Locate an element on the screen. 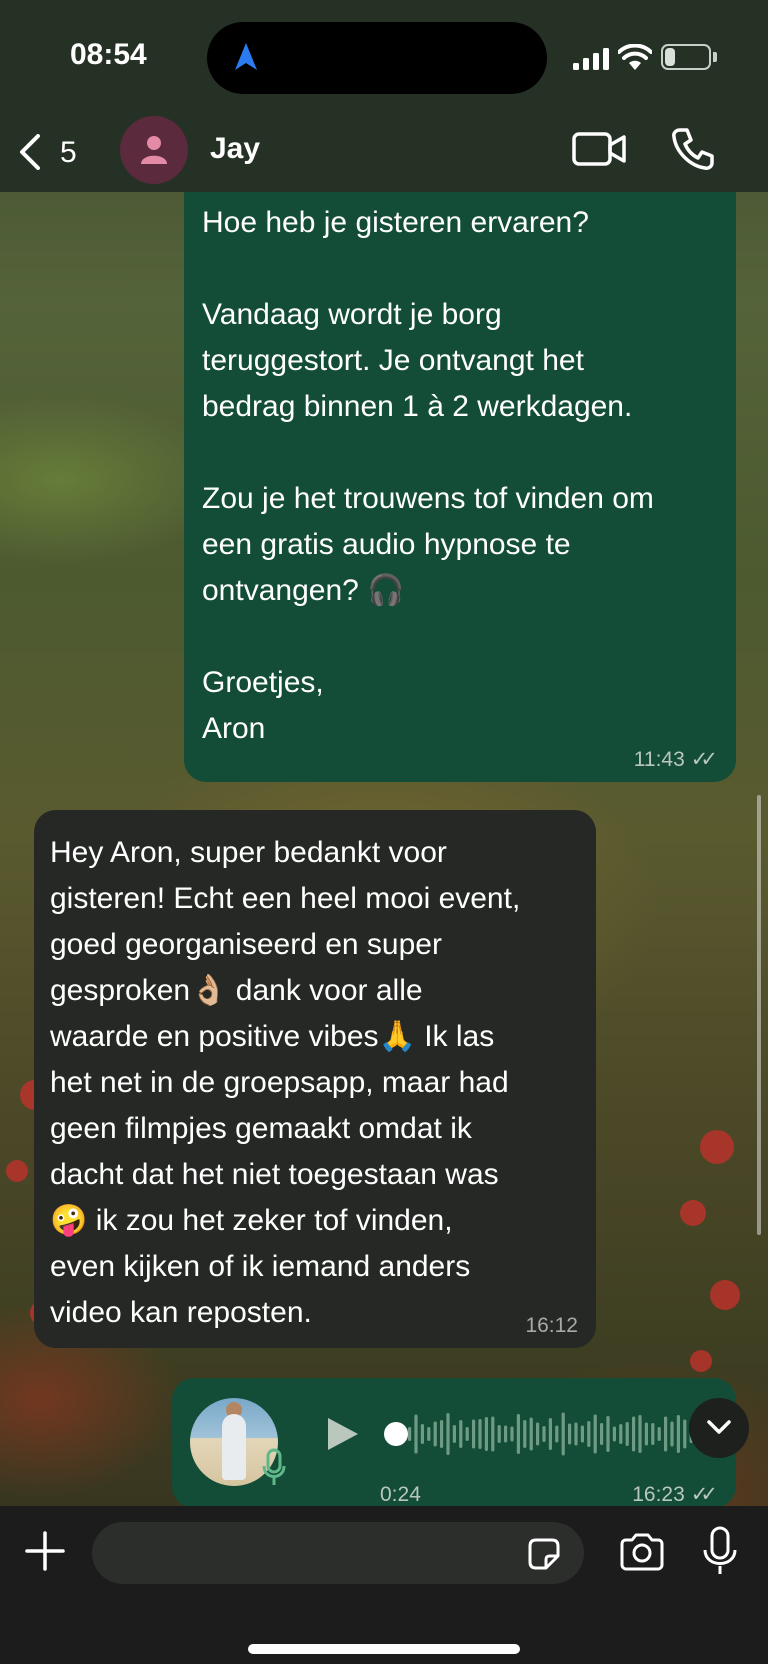 The height and width of the screenshot is (1664, 768). navigation-arrow-icon is located at coordinates (246, 56).